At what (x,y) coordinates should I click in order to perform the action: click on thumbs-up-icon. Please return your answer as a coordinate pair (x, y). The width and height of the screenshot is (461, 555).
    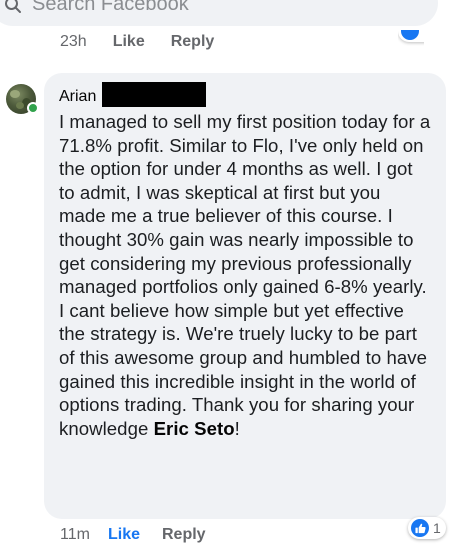
    Looking at the image, I should click on (420, 528).